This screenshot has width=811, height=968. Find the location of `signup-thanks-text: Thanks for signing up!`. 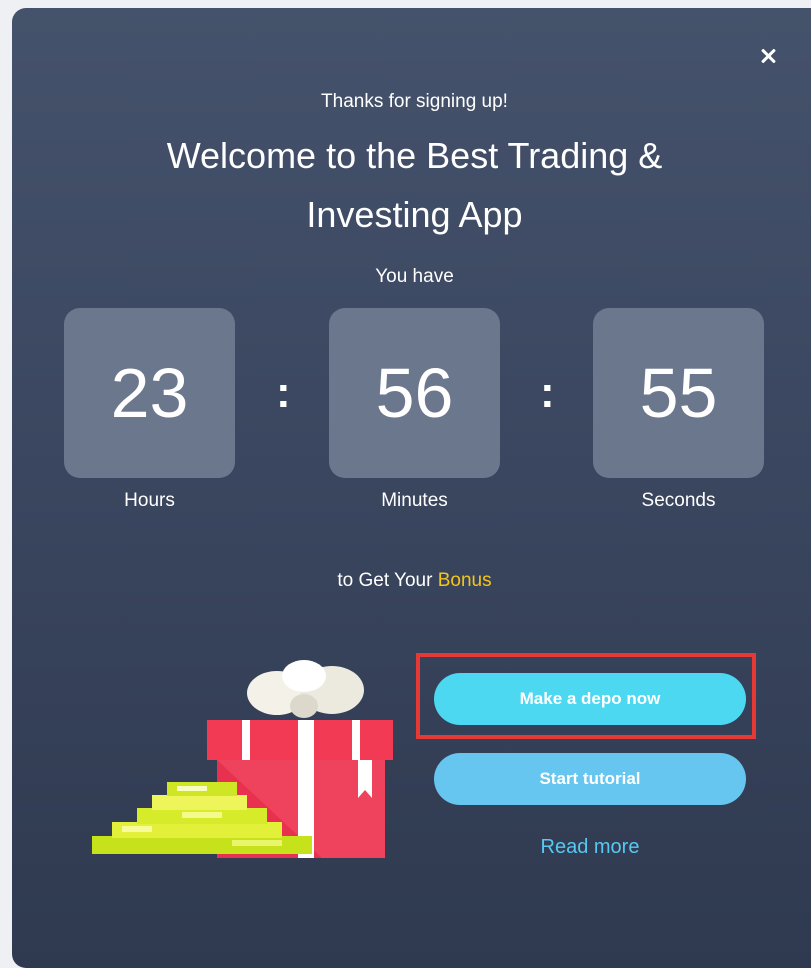

signup-thanks-text: Thanks for signing up! is located at coordinates (414, 101).